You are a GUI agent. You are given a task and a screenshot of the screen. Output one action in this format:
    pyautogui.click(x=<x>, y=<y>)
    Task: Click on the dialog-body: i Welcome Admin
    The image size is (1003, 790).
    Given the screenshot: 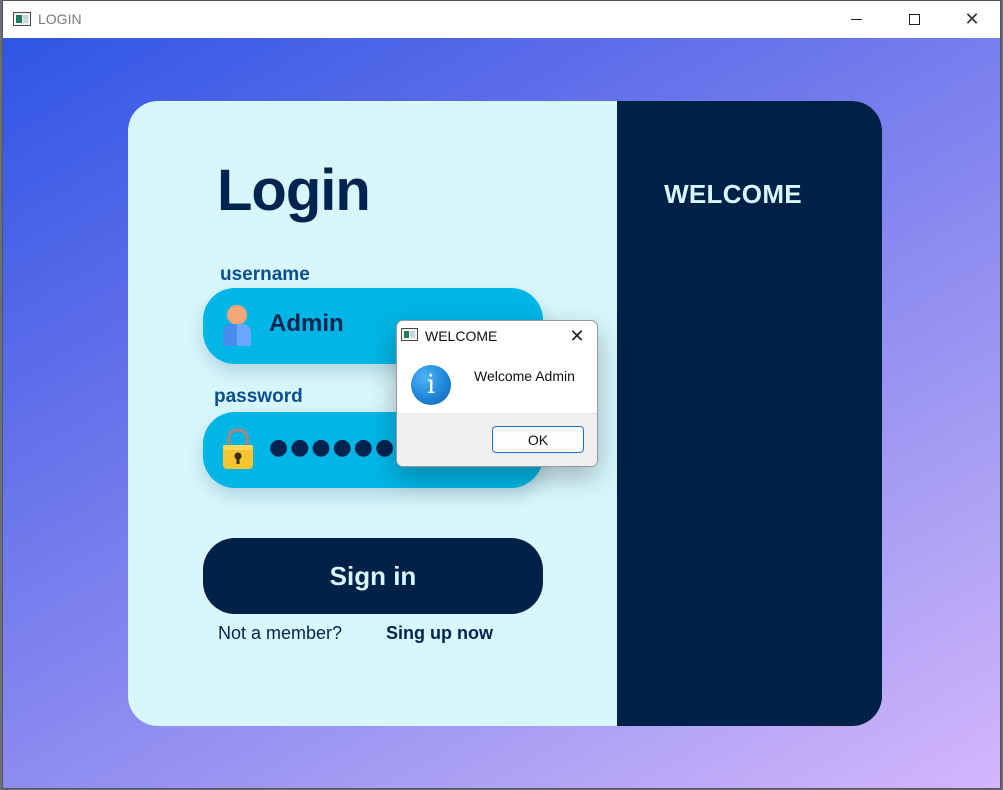 What is the action you would take?
    pyautogui.click(x=497, y=382)
    